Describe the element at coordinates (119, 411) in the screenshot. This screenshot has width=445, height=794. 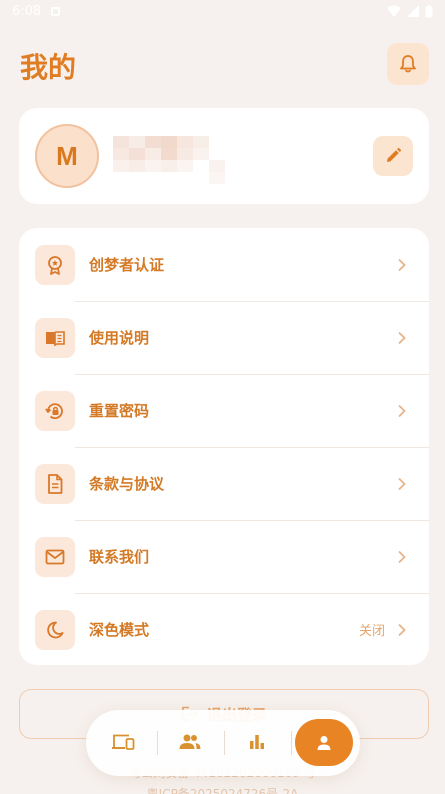
I see `menu-label: 重置密码` at that location.